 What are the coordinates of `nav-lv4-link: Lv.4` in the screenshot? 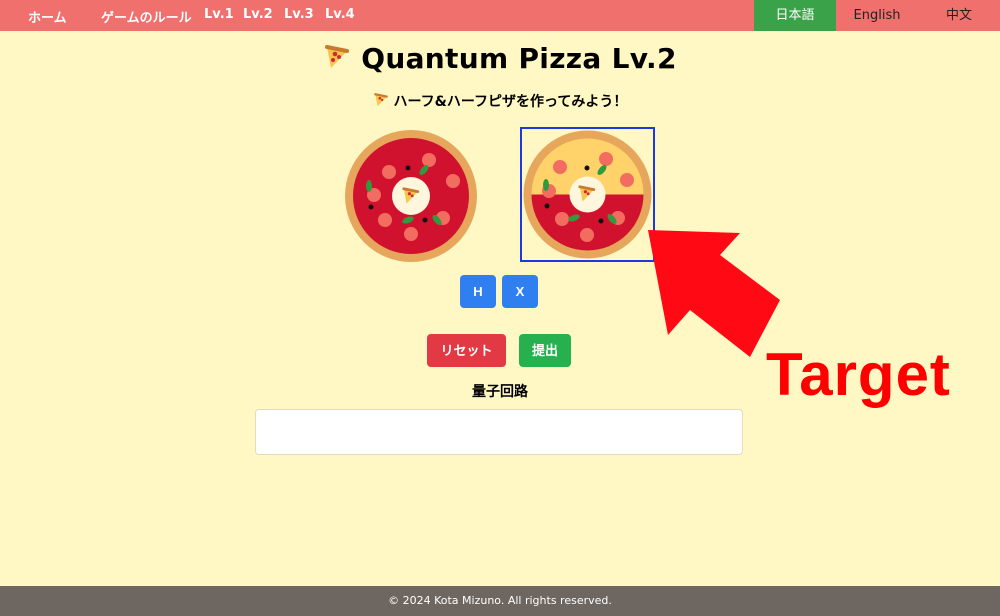 It's located at (340, 14).